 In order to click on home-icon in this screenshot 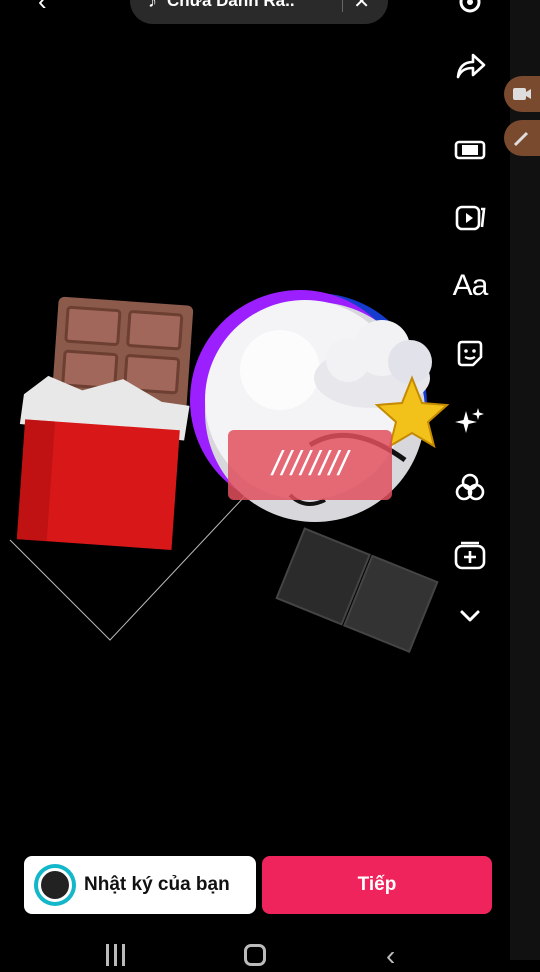, I will do `click(255, 955)`.